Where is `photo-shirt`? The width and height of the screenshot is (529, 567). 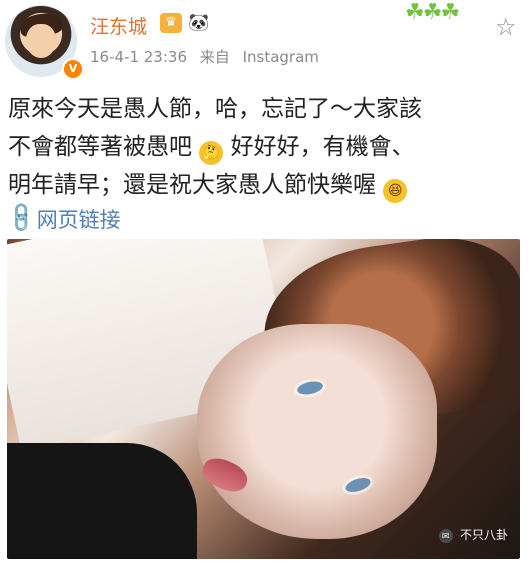
photo-shirt is located at coordinates (102, 501).